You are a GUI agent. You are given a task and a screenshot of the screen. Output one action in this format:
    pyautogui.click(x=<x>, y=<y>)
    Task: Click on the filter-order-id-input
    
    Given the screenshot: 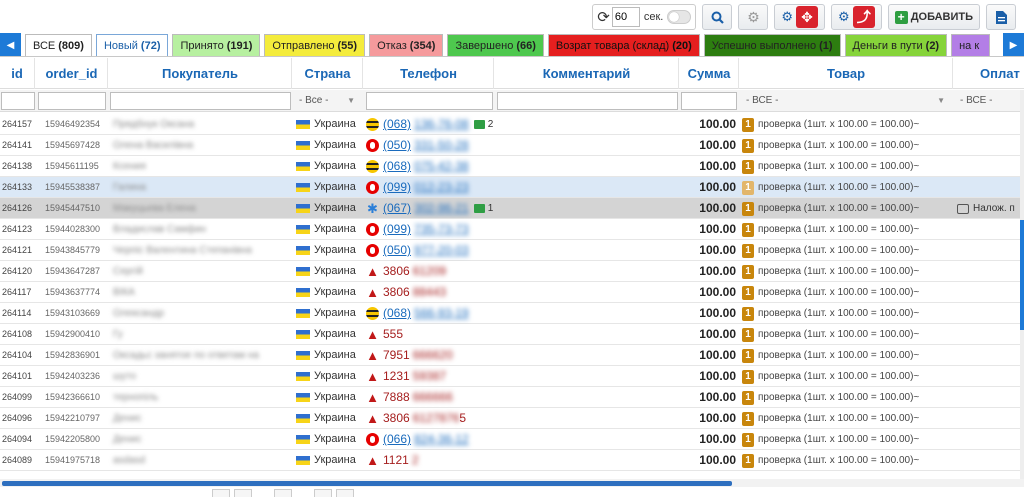 What is the action you would take?
    pyautogui.click(x=72, y=101)
    